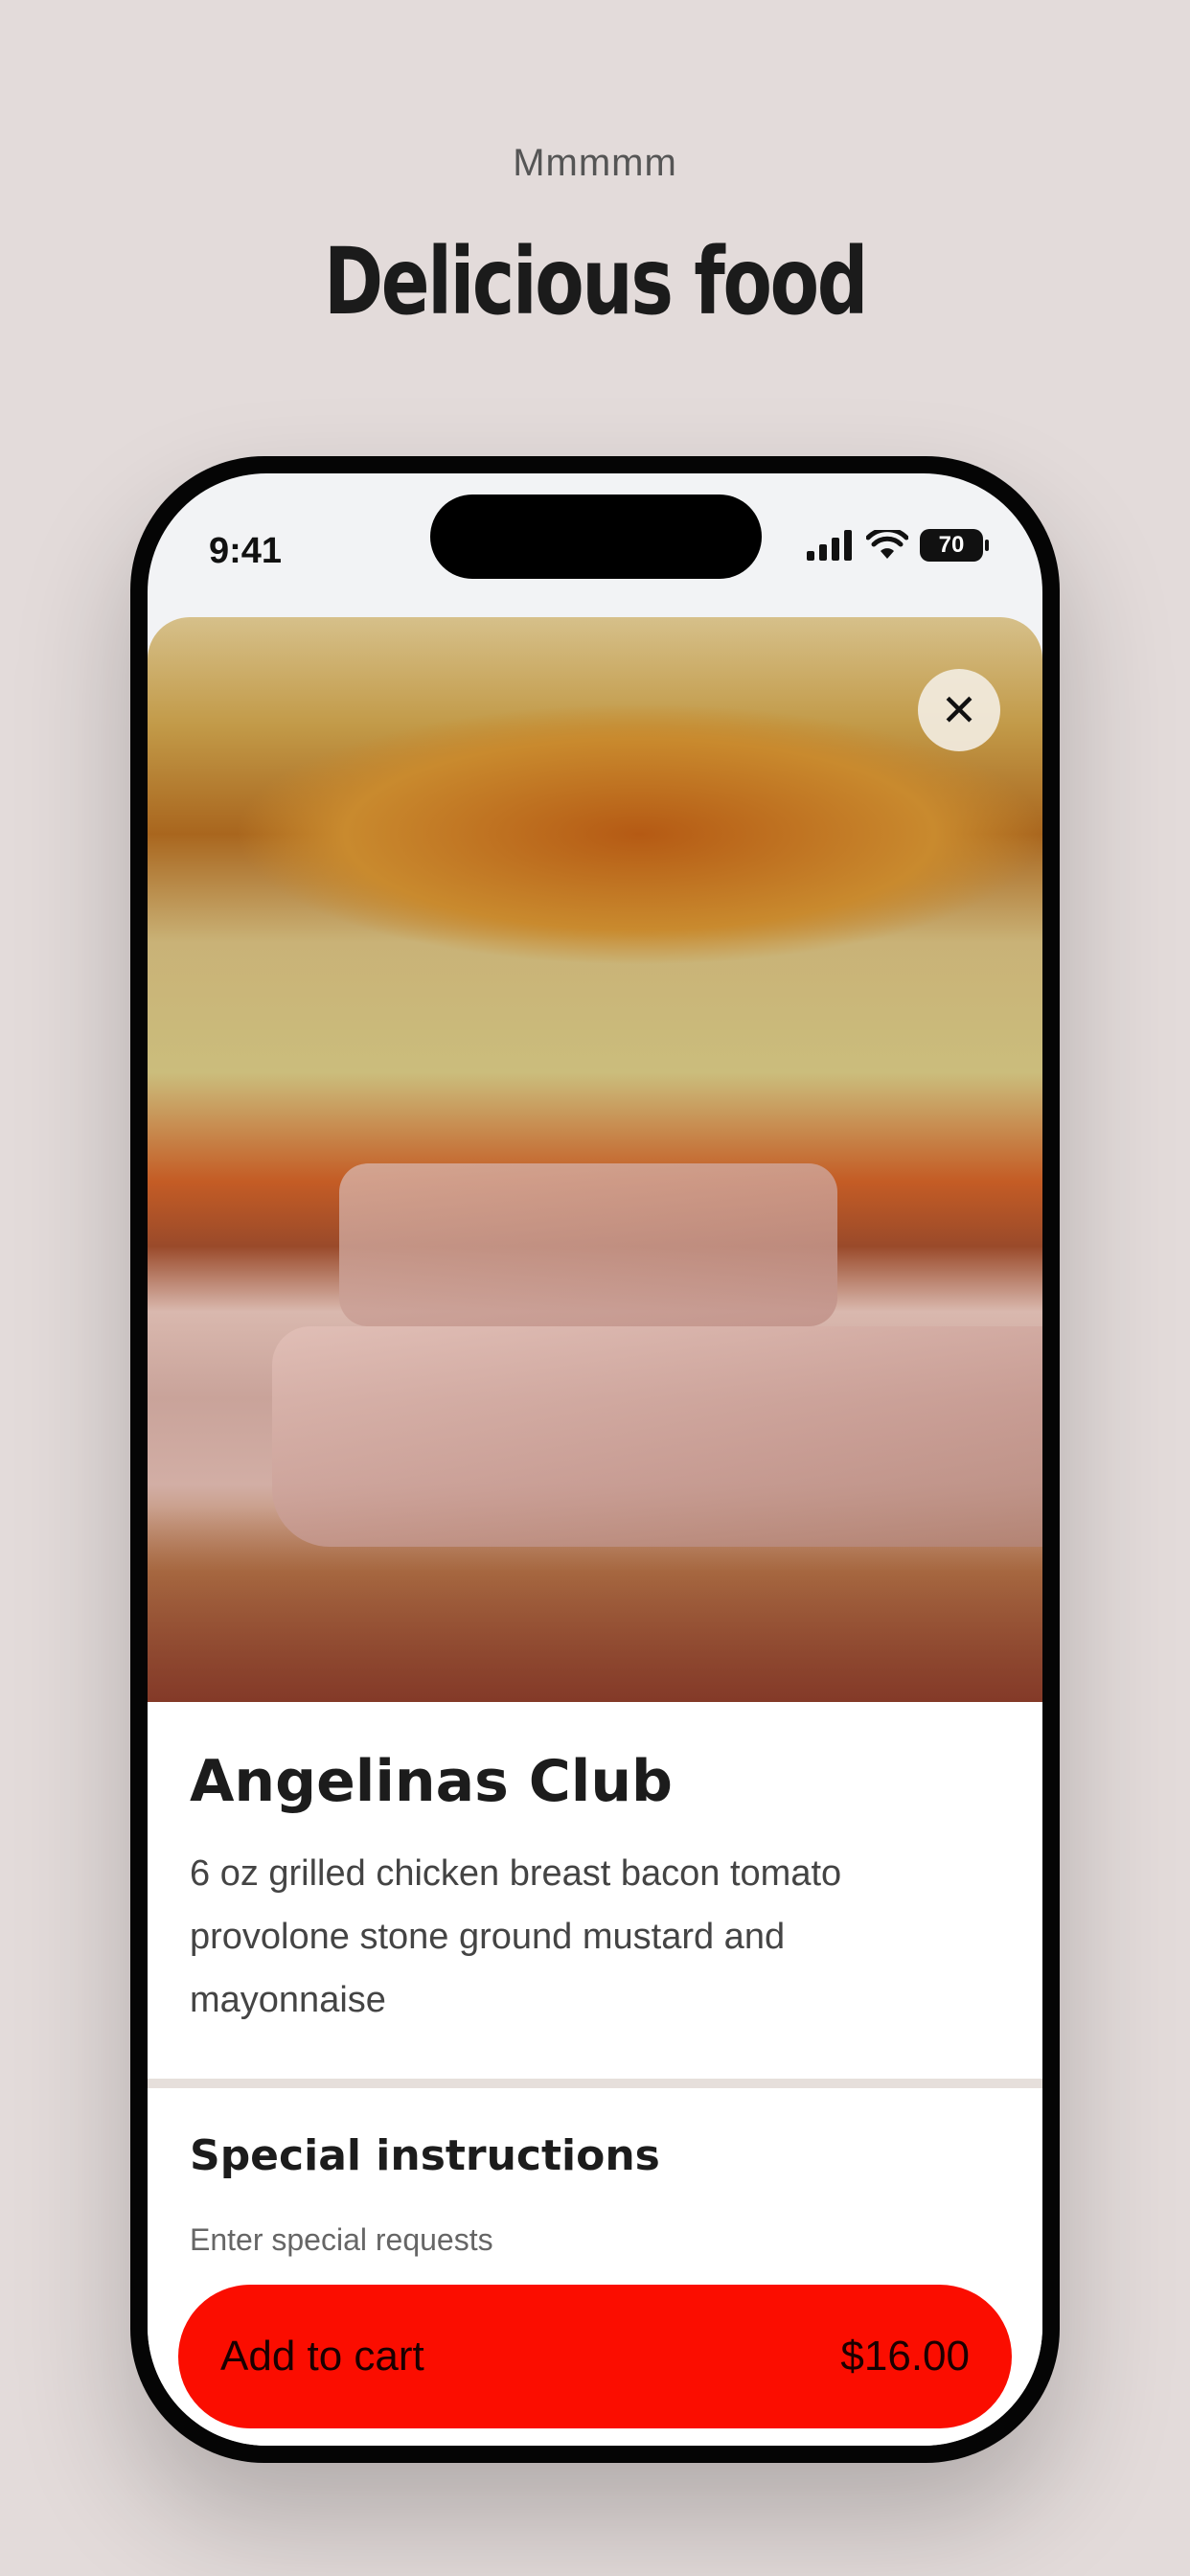  I want to click on special-instructions-title: Special instructions, so click(425, 2156).